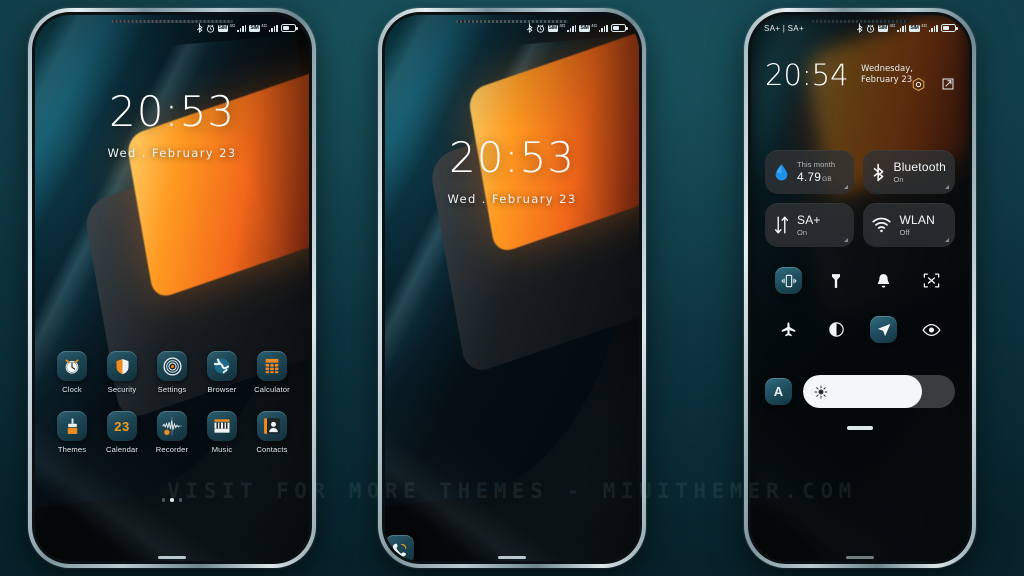  What do you see at coordinates (122, 366) in the screenshot?
I see `shield-icon` at bounding box center [122, 366].